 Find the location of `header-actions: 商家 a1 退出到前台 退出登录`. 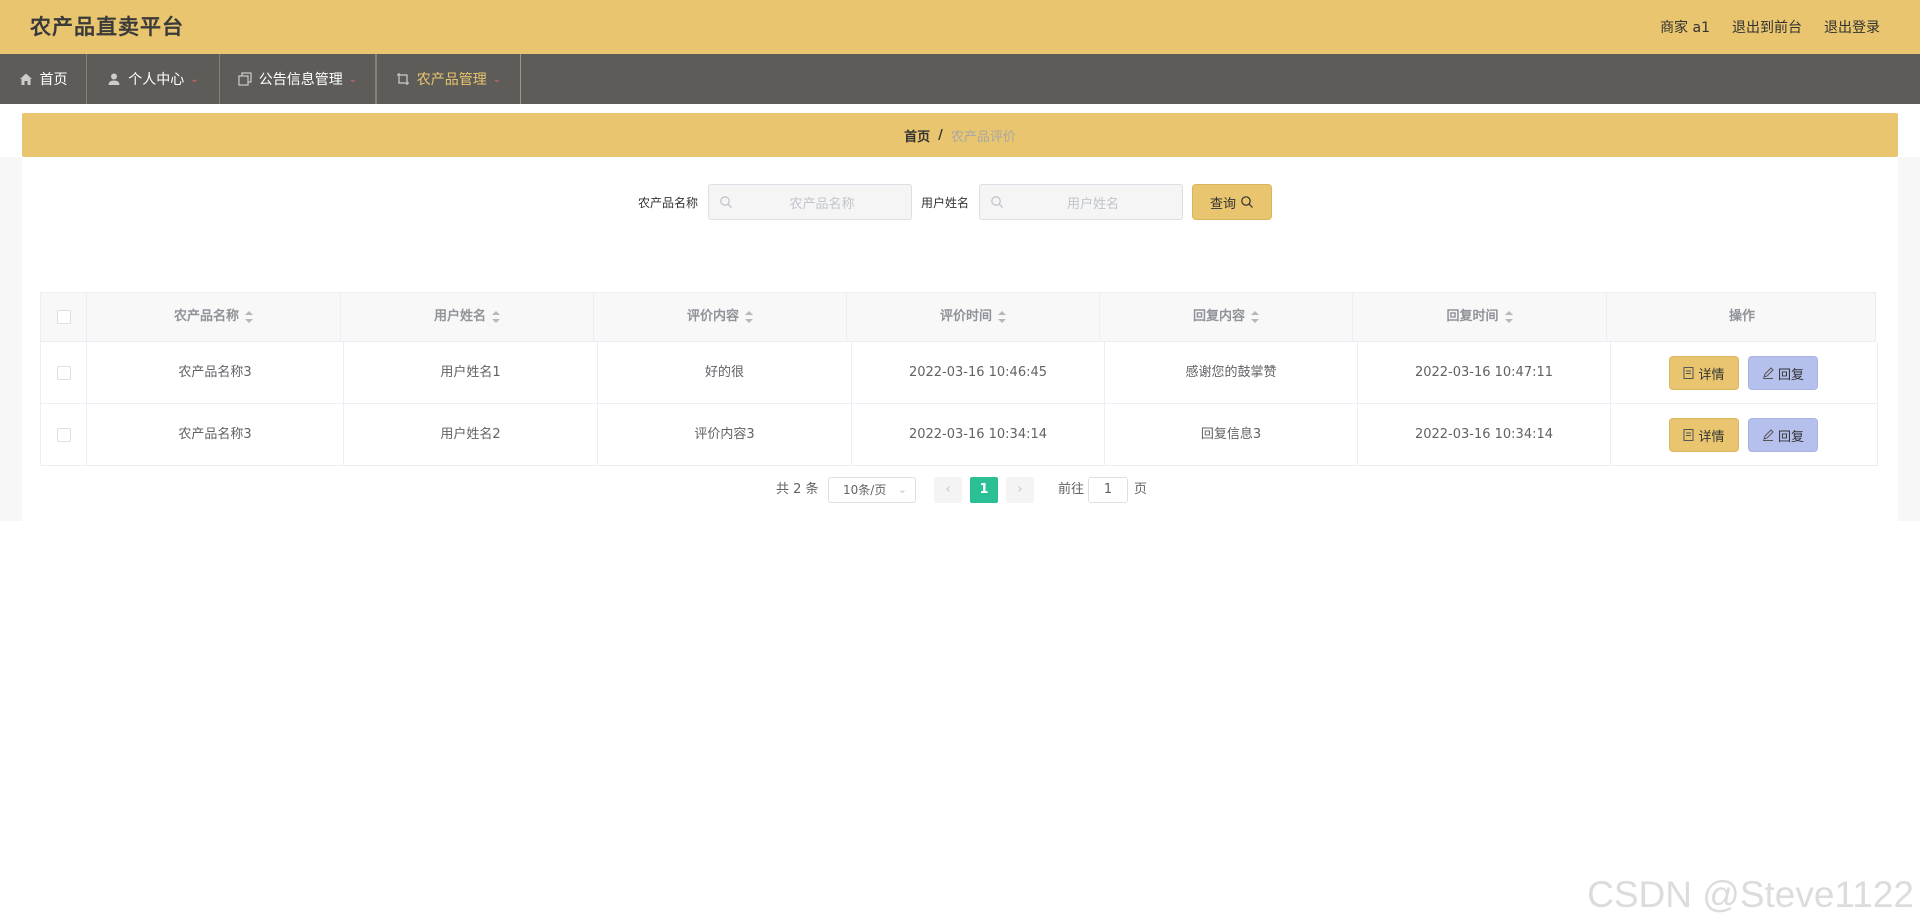

header-actions: 商家 a1 退出到前台 退出登录 is located at coordinates (1770, 27).